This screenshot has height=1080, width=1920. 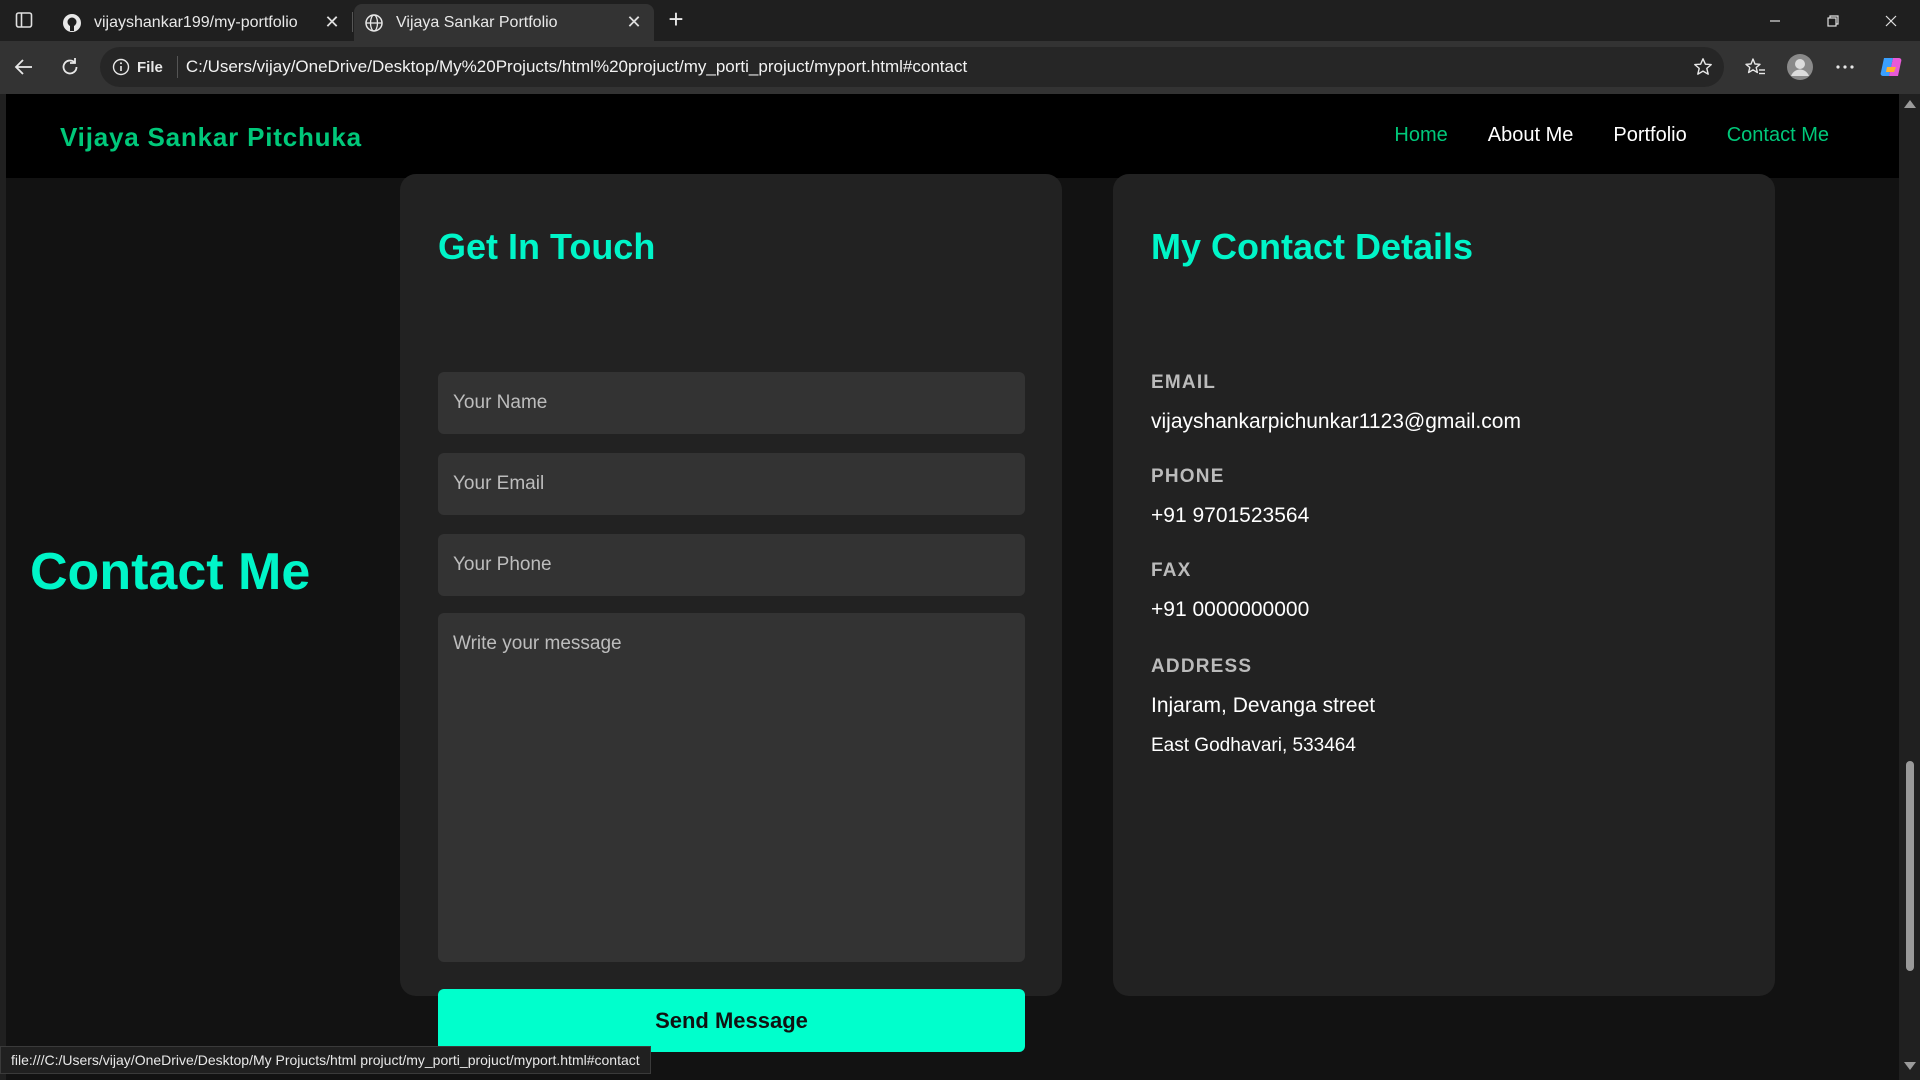 What do you see at coordinates (1833, 20) in the screenshot?
I see `restore-icon` at bounding box center [1833, 20].